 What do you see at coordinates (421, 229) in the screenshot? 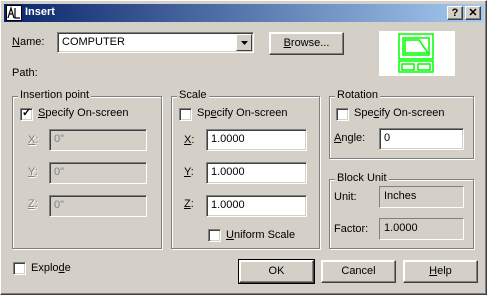
I see `factor-value: 1.0000` at bounding box center [421, 229].